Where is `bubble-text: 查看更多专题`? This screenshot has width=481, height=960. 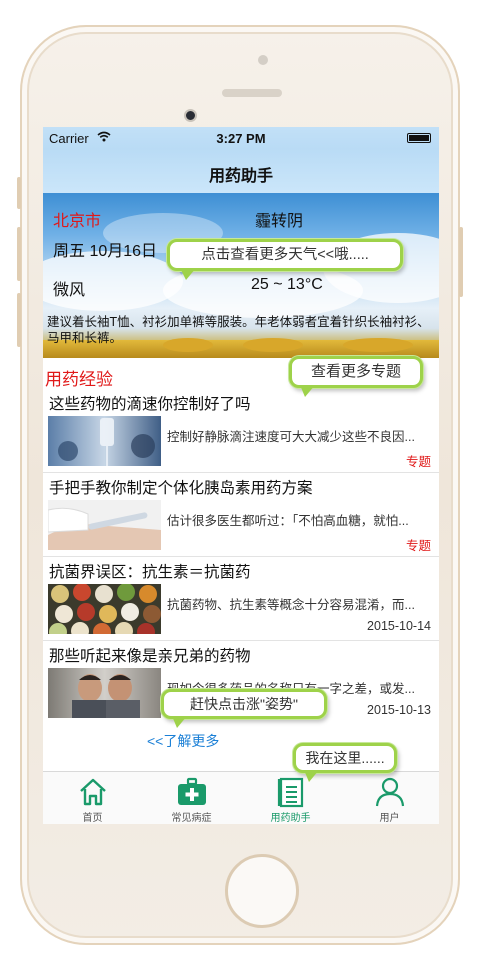
bubble-text: 查看更多专题 is located at coordinates (355, 371).